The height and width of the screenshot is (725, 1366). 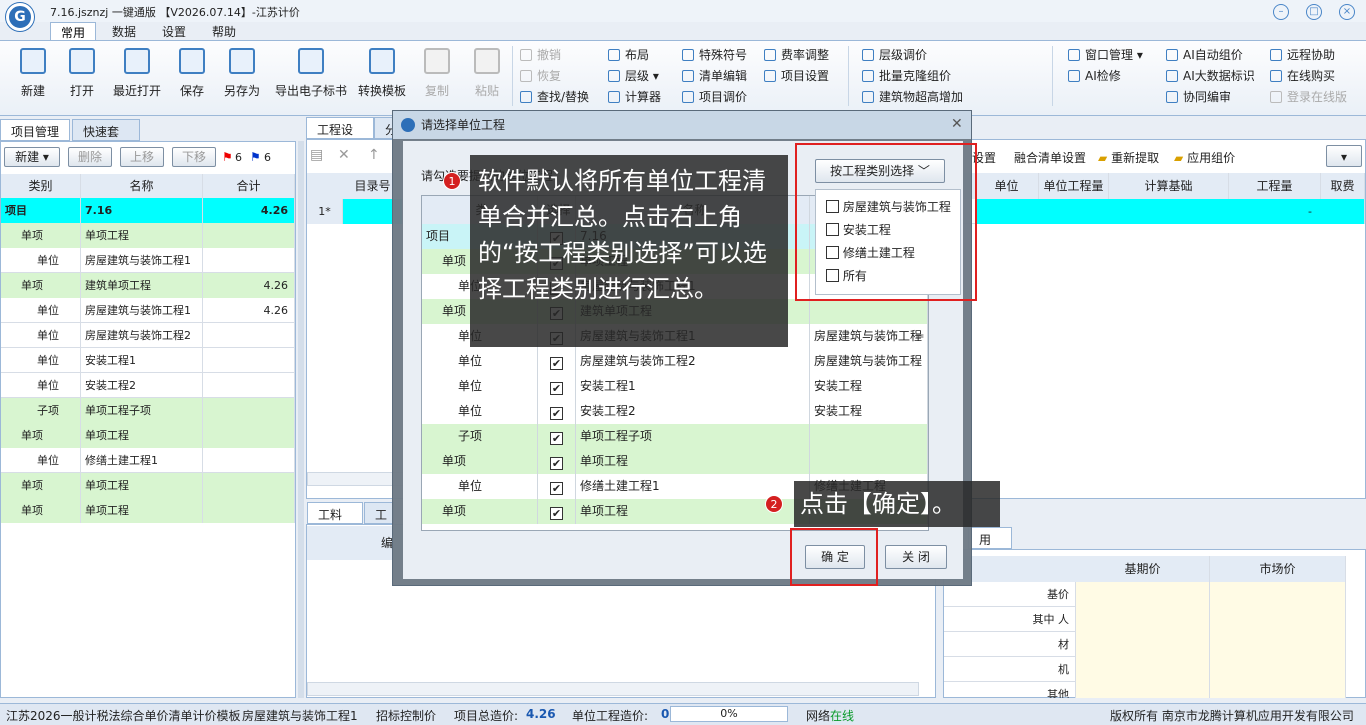 What do you see at coordinates (148, 335) in the screenshot?
I see `tree-row: 单位 房屋建筑与装饰工程2` at bounding box center [148, 335].